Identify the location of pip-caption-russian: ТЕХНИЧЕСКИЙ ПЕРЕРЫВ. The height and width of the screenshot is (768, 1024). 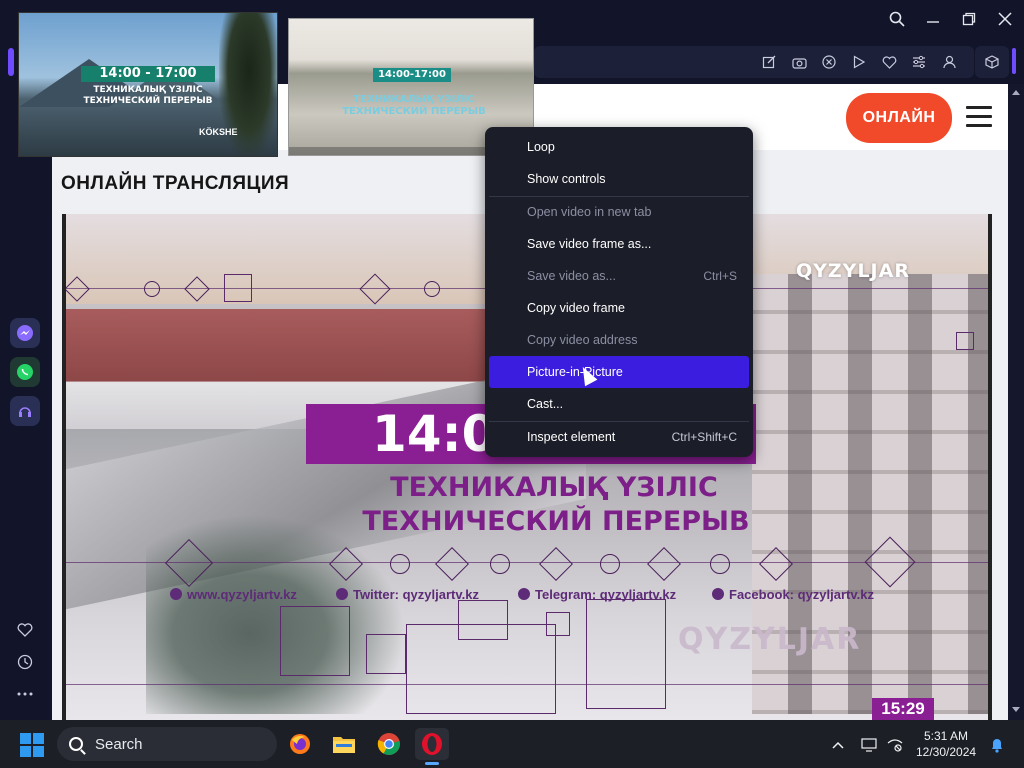
(414, 111).